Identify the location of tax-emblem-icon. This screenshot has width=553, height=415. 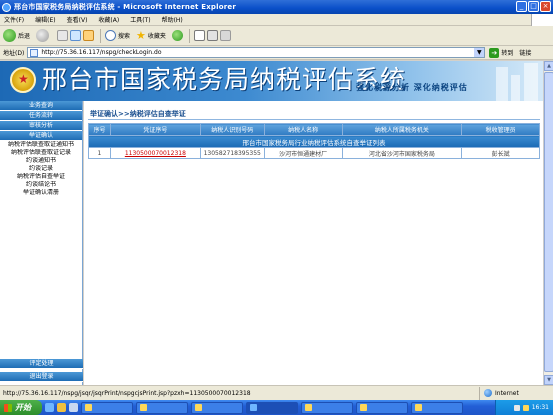
(23, 80).